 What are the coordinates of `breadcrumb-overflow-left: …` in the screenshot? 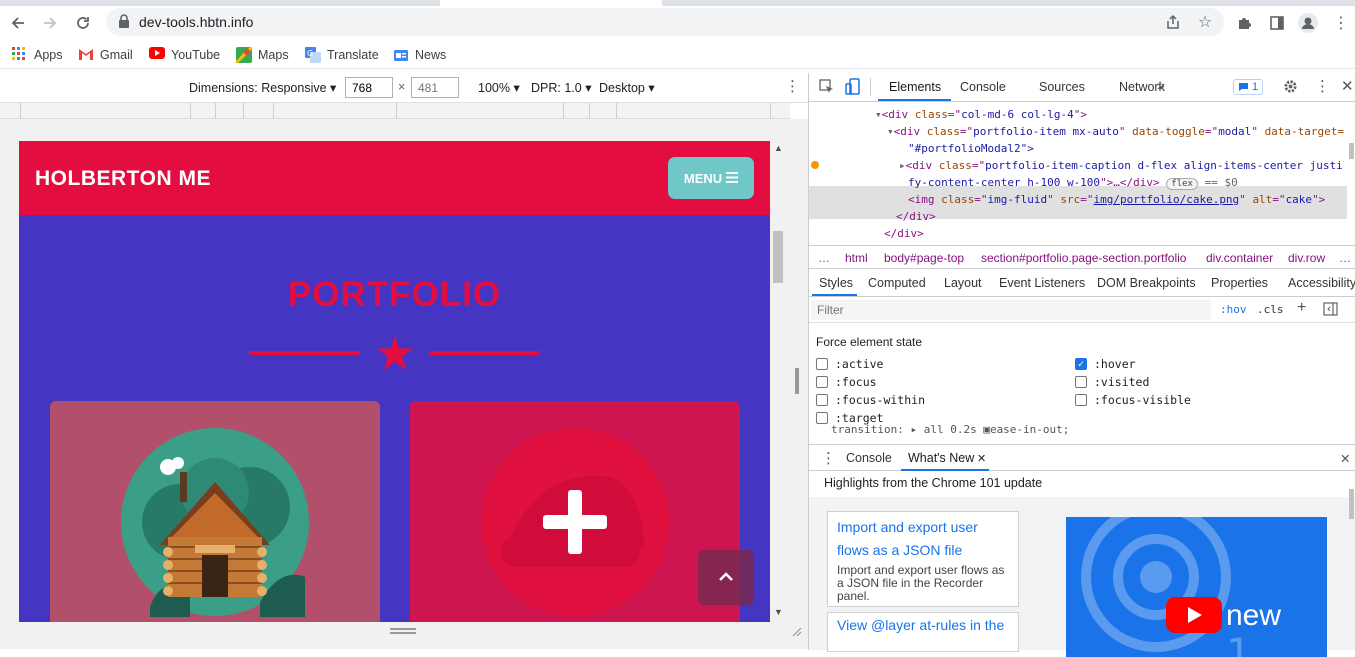 It's located at (824, 258).